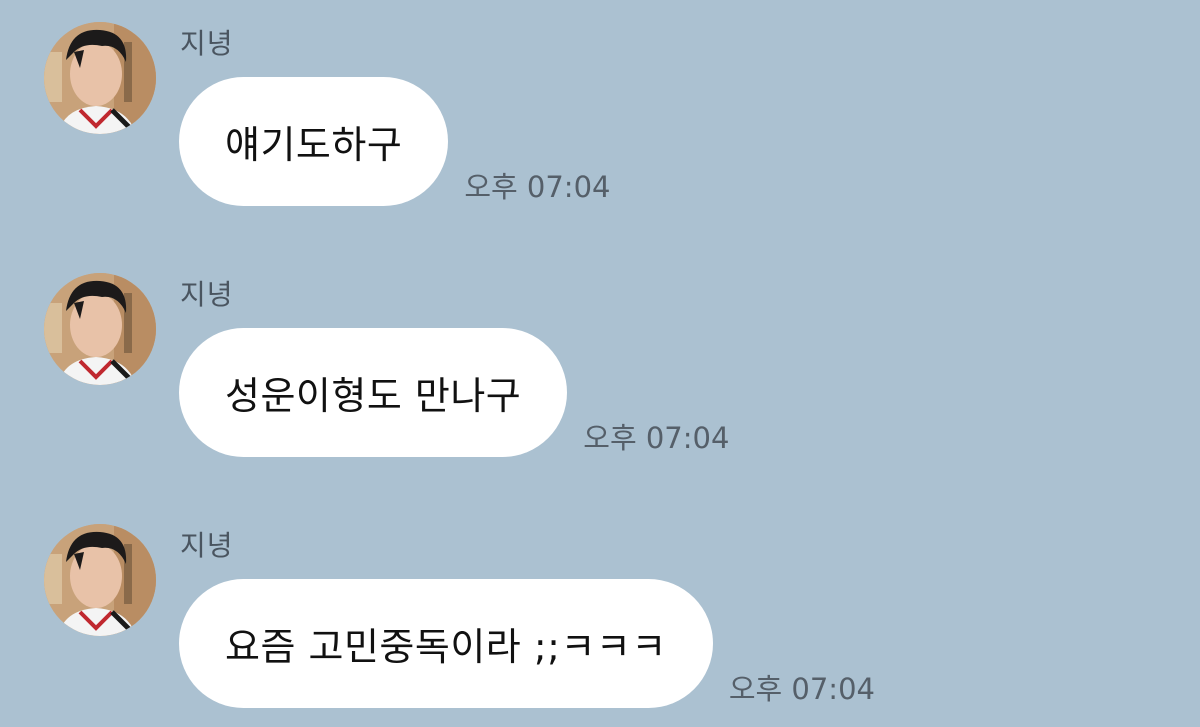 The image size is (1200, 727). What do you see at coordinates (446, 643) in the screenshot?
I see `message-bubble: 요즘 고민중독이라 ;;ㅋㅋㅋ` at bounding box center [446, 643].